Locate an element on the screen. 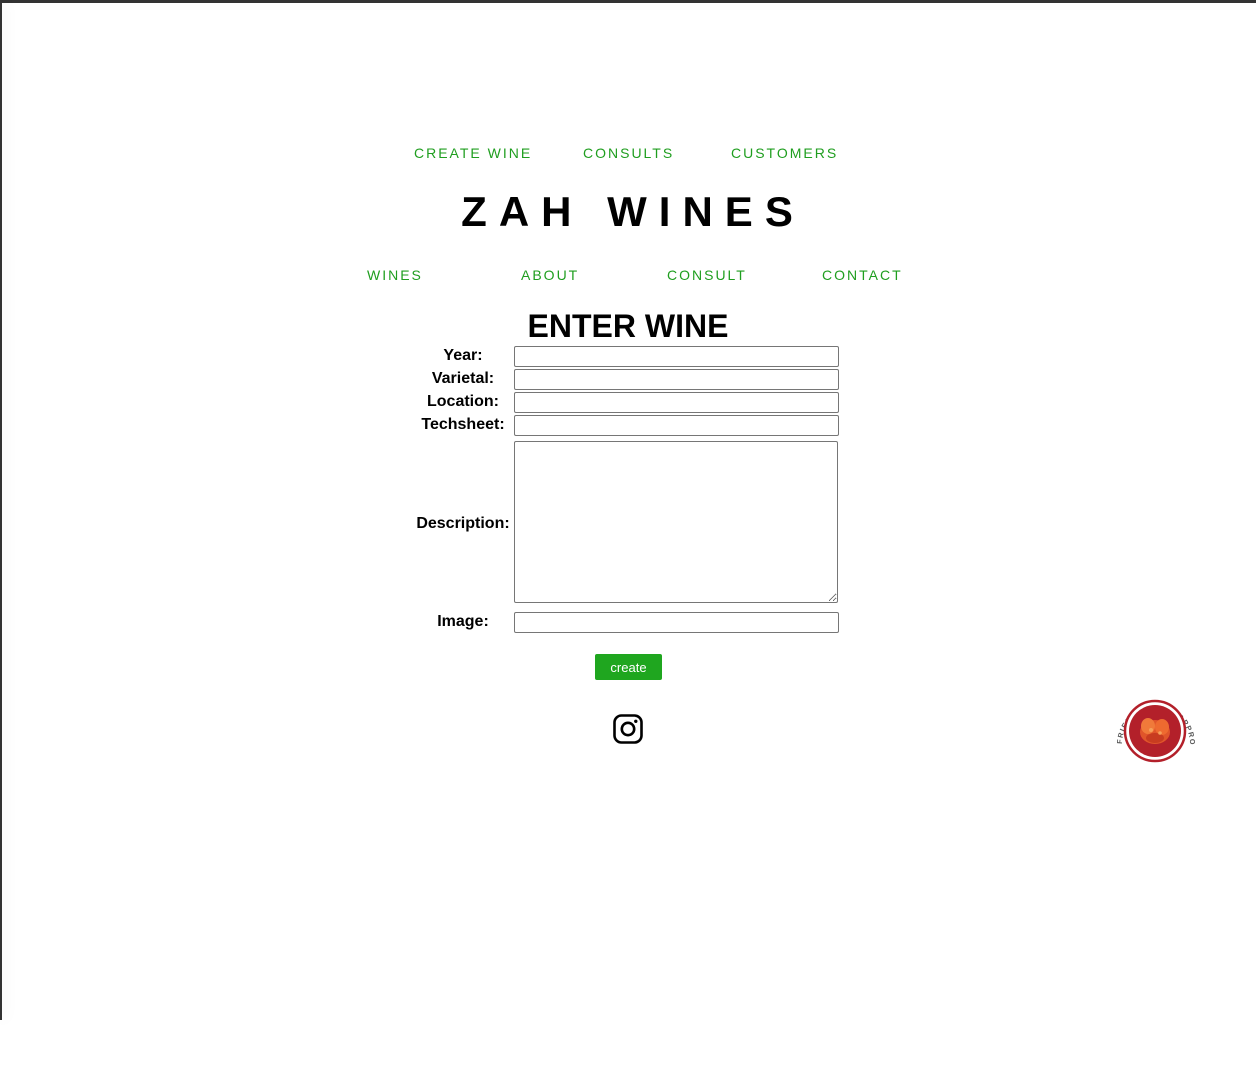 Image resolution: width=1256 pixels, height=1075 pixels. instagram-icon is located at coordinates (628, 729).